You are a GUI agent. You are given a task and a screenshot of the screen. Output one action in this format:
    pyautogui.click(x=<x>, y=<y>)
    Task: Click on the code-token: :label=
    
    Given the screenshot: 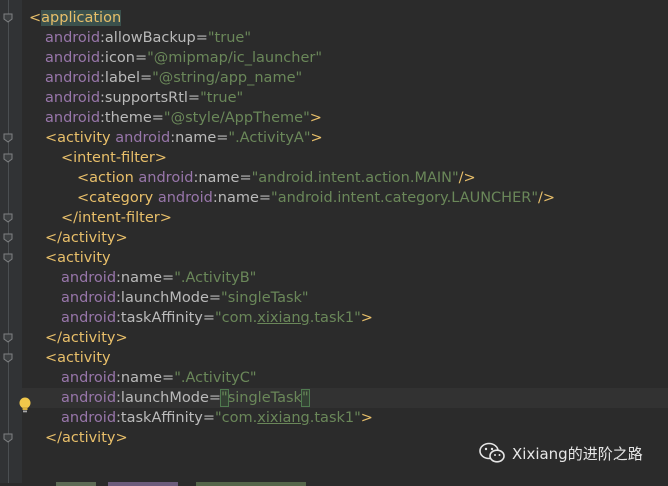 What is the action you would take?
    pyautogui.click(x=126, y=78)
    